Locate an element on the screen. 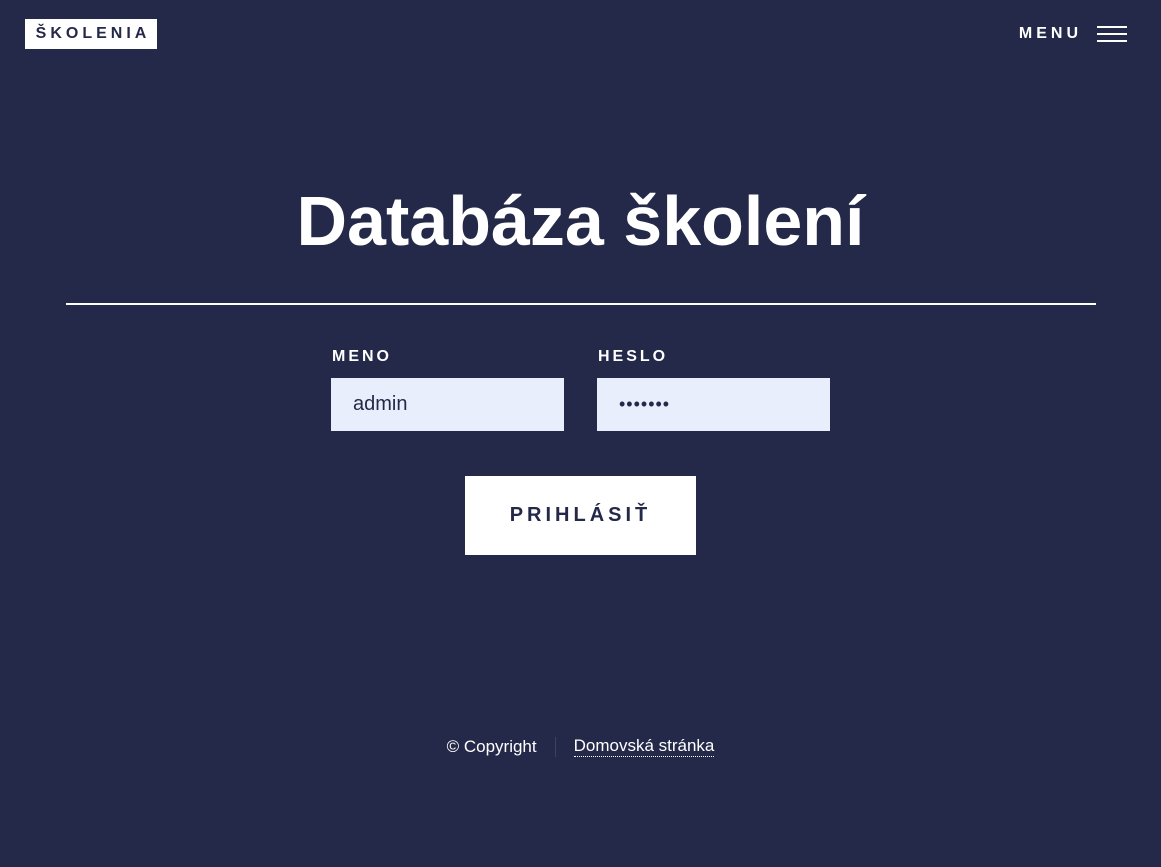  username-label: MENO is located at coordinates (362, 356).